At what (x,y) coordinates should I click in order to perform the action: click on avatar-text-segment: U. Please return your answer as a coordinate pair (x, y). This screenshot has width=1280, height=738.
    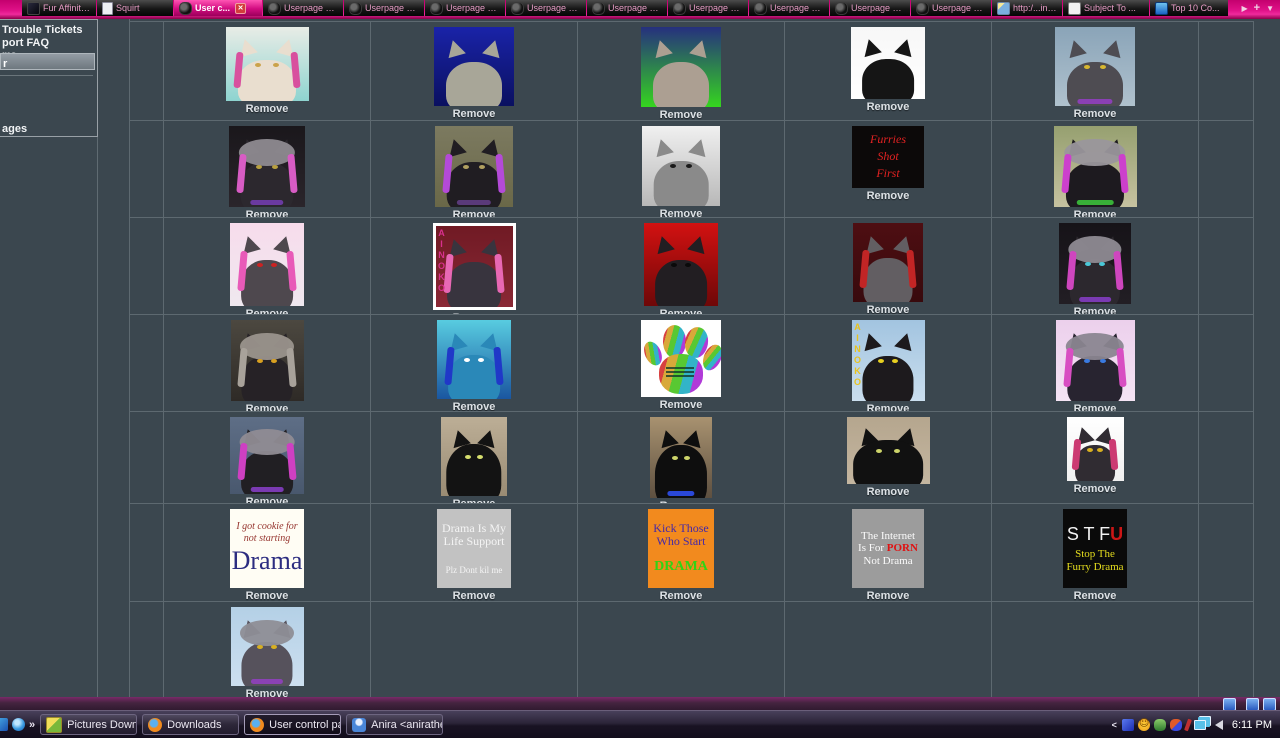
    Looking at the image, I should click on (1117, 533).